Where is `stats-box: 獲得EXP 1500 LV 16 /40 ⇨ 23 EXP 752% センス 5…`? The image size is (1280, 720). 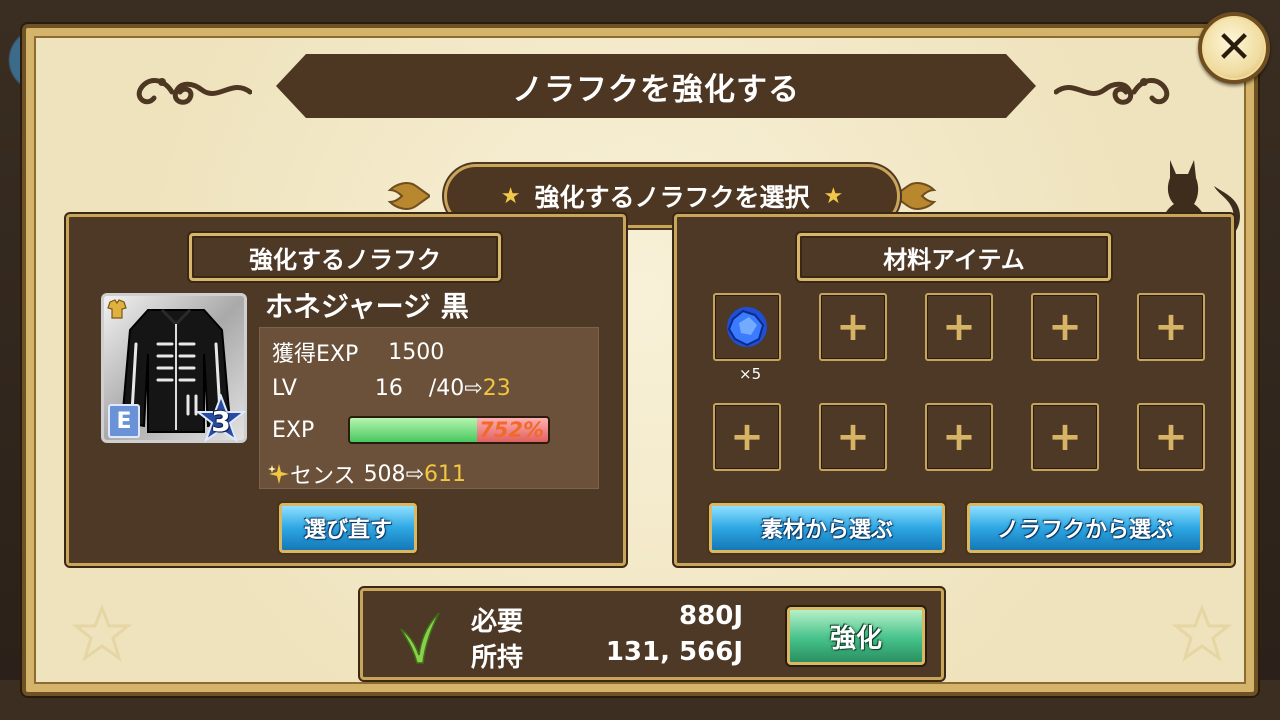 stats-box: 獲得EXP 1500 LV 16 /40 ⇨ 23 EXP 752% センス 5… is located at coordinates (429, 408).